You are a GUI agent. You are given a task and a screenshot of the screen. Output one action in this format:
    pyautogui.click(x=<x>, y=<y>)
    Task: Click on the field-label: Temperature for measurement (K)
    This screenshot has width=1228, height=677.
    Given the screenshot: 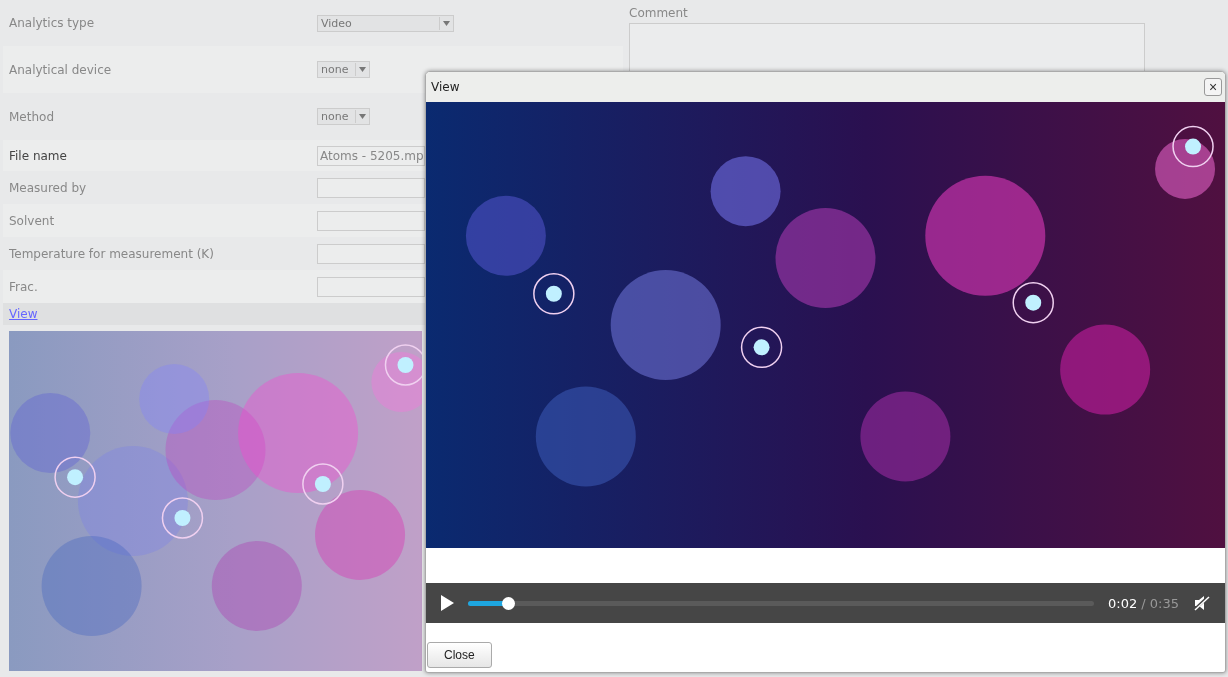 What is the action you would take?
    pyautogui.click(x=111, y=253)
    